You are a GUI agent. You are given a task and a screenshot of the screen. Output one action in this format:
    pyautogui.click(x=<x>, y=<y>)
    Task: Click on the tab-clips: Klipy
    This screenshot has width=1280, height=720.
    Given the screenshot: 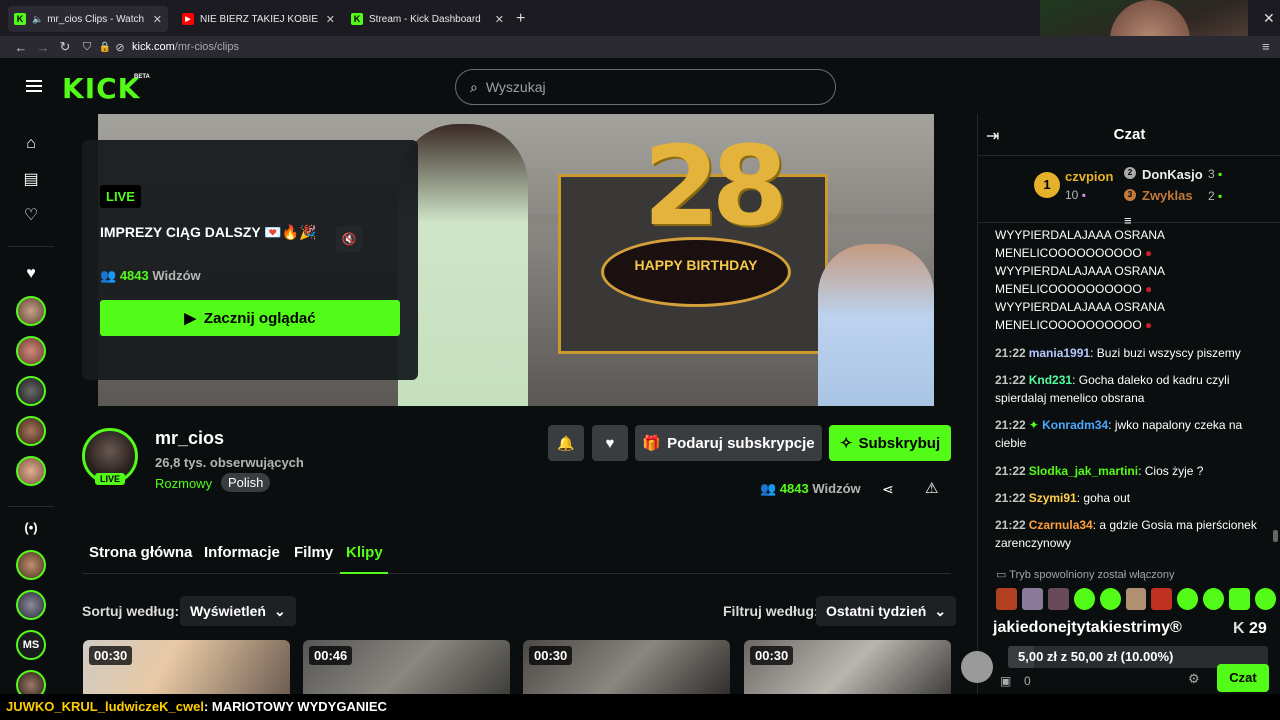 What is the action you would take?
    pyautogui.click(x=364, y=552)
    